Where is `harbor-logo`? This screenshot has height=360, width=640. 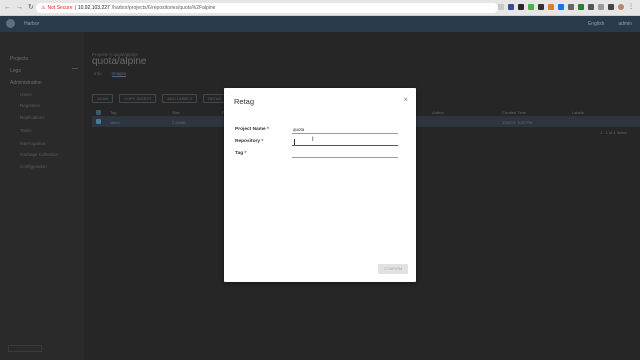
harbor-logo is located at coordinates (10, 23).